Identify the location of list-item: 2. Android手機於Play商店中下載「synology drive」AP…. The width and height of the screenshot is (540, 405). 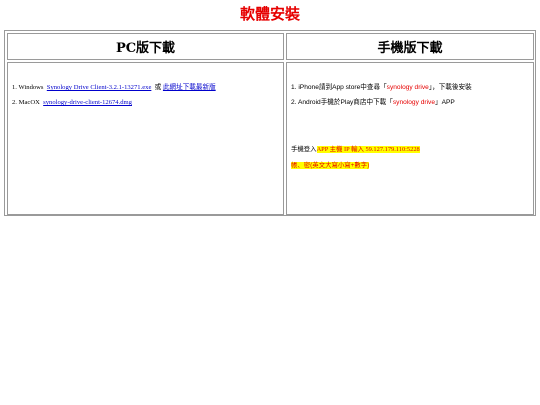
(381, 102).